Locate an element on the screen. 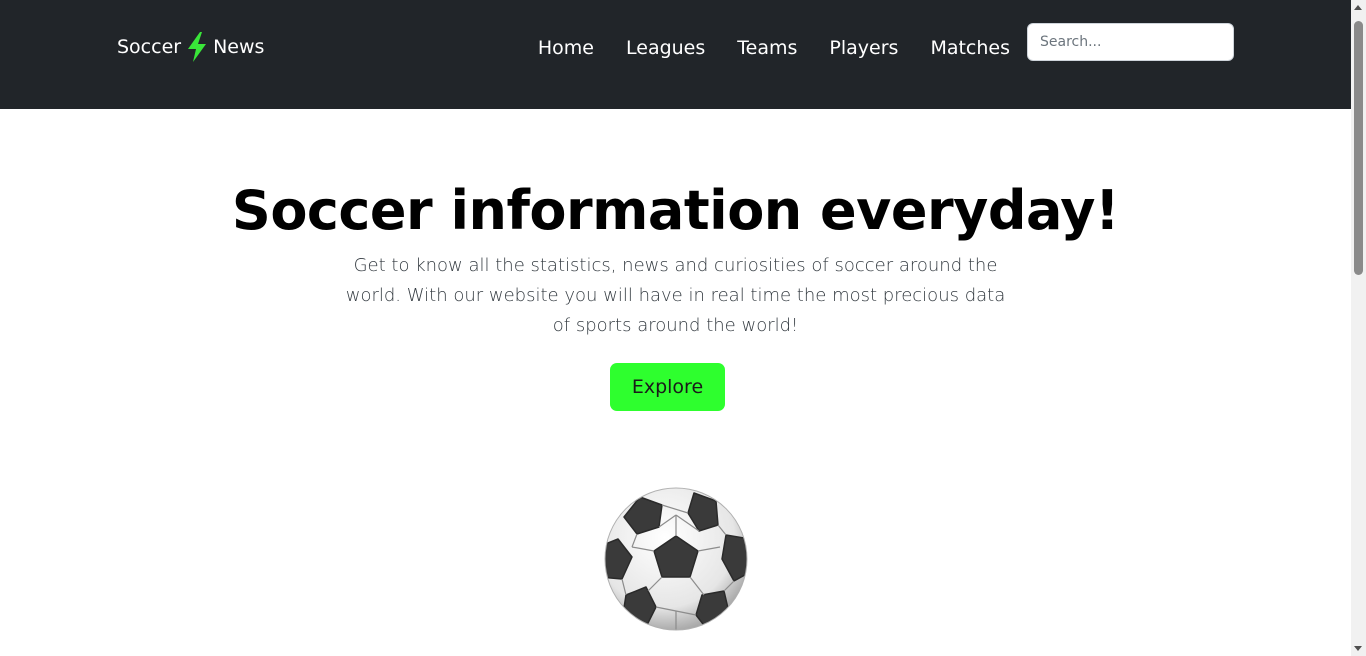 This screenshot has height=656, width=1366. brand-text-soccer: Soccer is located at coordinates (149, 47).